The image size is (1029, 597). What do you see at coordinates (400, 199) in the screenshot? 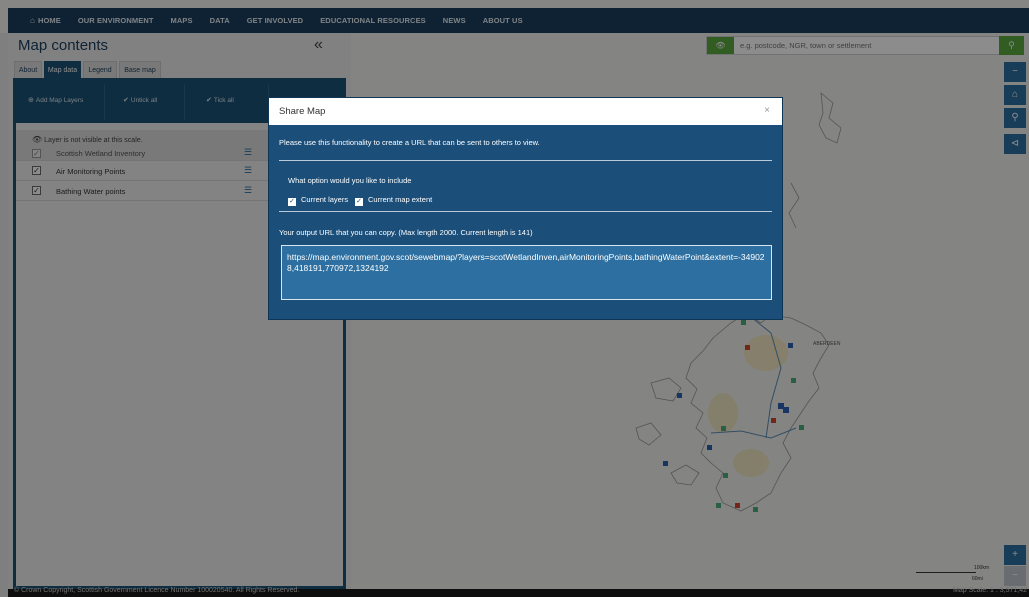
I see `current-map-extent-label: Current map extent` at bounding box center [400, 199].